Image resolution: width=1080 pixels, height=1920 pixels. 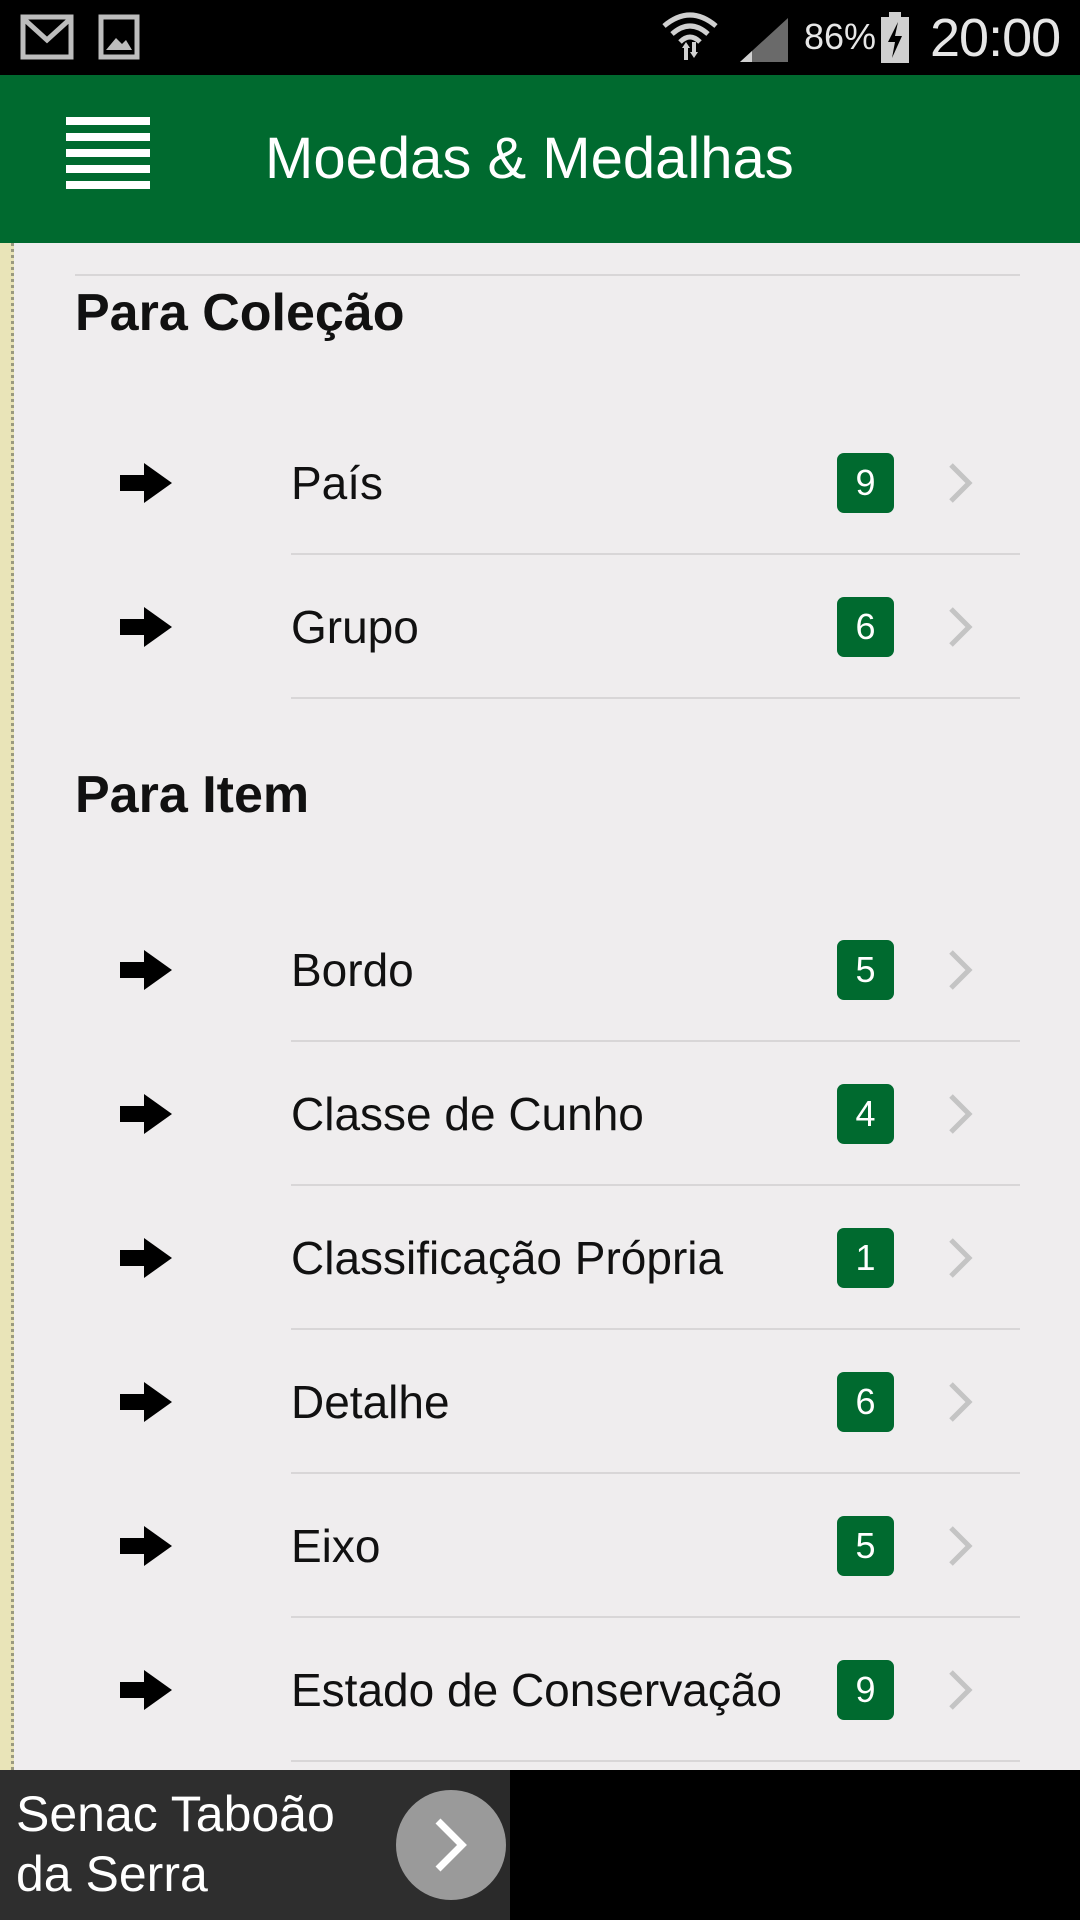 I want to click on menu-button, so click(x=106, y=159).